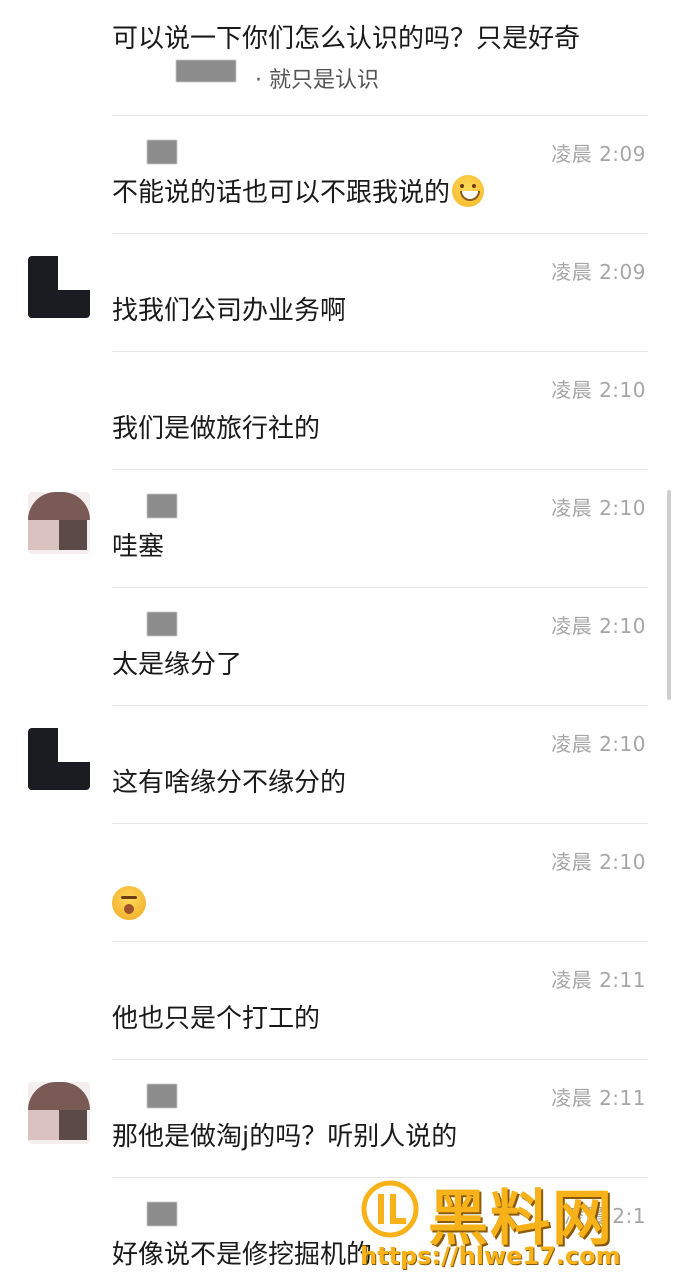 The image size is (676, 1280). What do you see at coordinates (285, 1137) in the screenshot?
I see `message-text: 那他是做淘j的吗？听别人说的` at bounding box center [285, 1137].